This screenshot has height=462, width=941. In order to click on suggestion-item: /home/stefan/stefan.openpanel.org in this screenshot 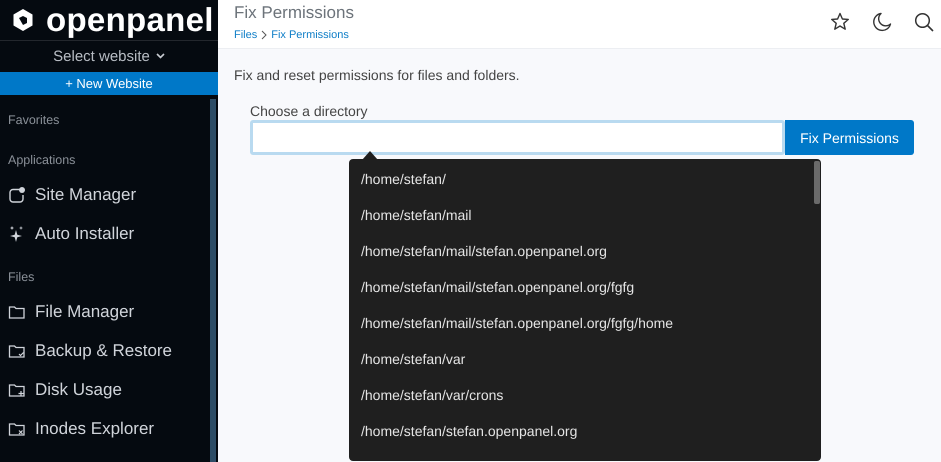, I will do `click(585, 431)`.